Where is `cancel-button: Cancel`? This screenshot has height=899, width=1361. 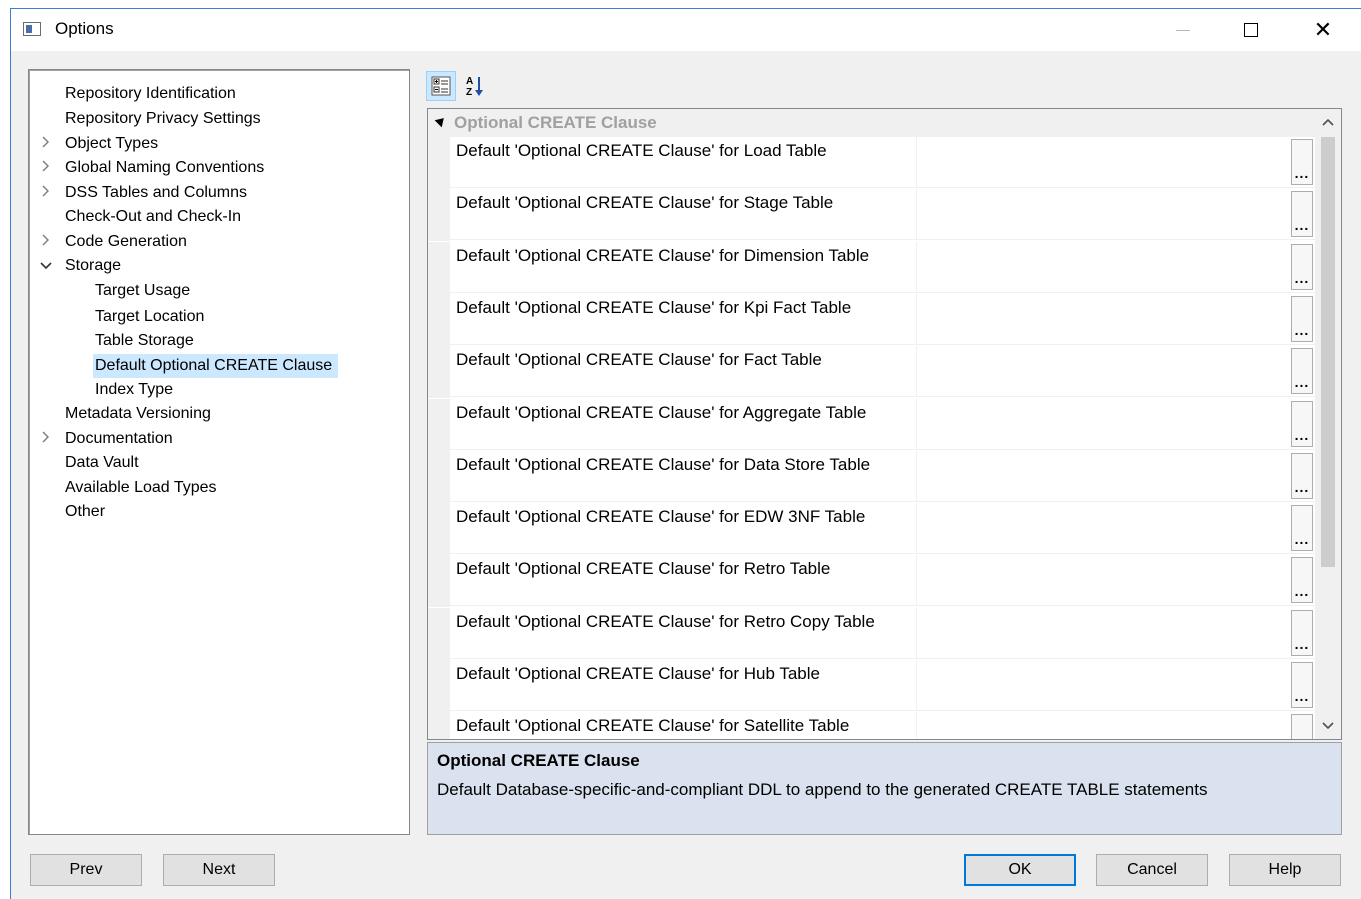 cancel-button: Cancel is located at coordinates (1152, 870).